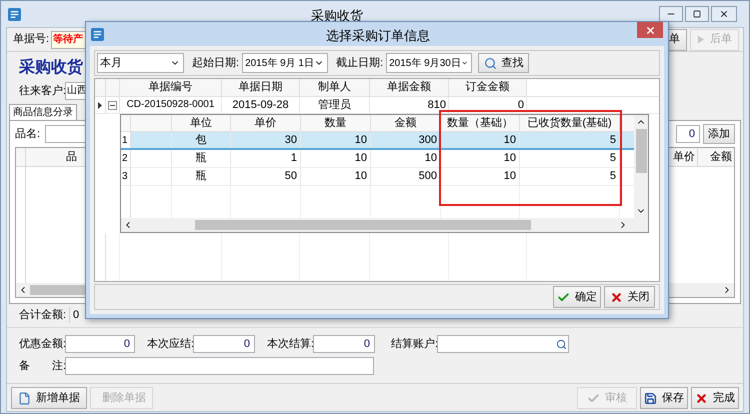  Describe the element at coordinates (290, 344) in the screenshot. I see `field-label: 本次结算:` at that location.